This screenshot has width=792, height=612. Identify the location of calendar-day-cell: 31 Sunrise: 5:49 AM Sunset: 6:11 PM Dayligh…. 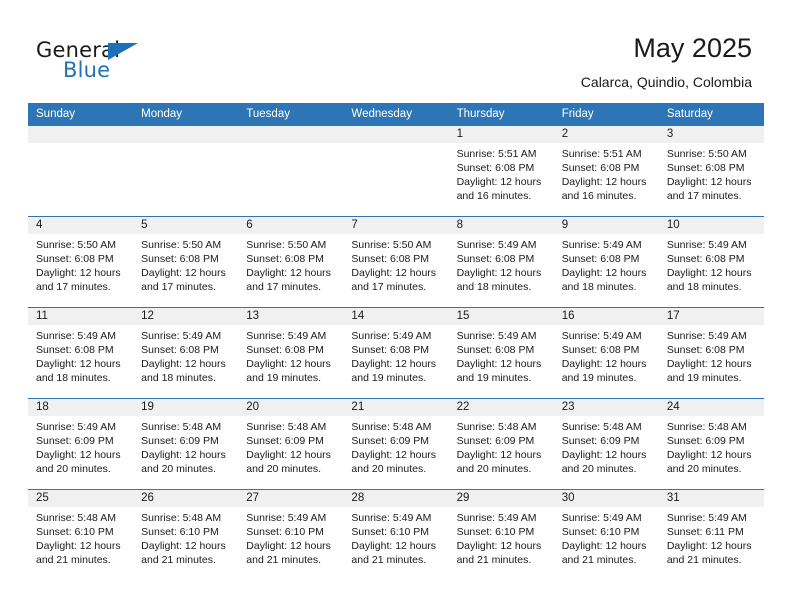
(711, 534).